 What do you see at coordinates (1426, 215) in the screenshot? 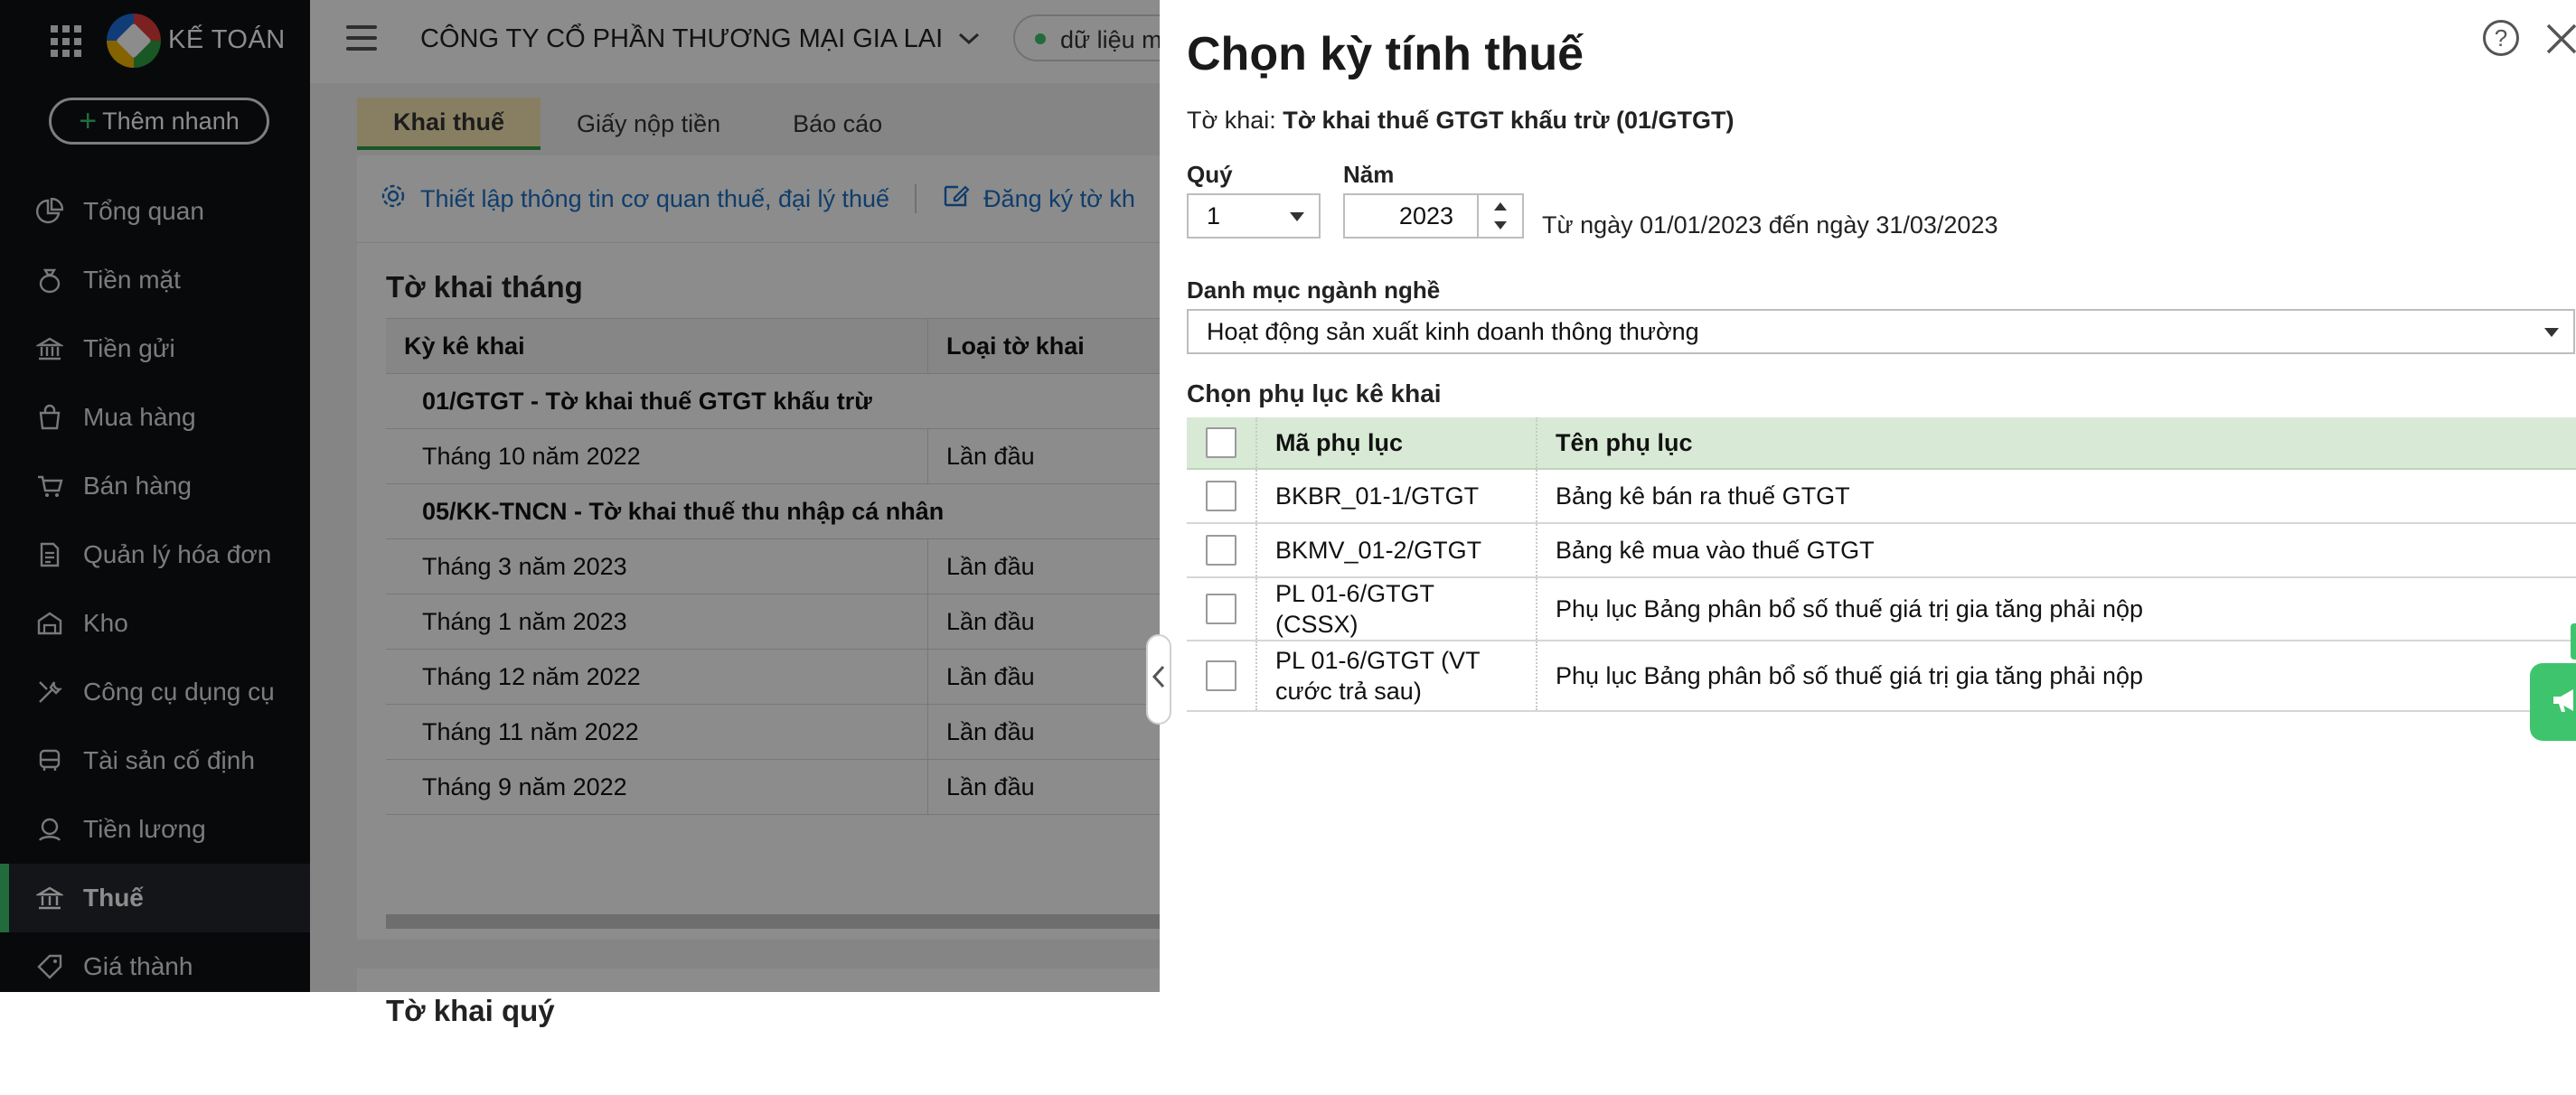
I see `year-value: 2023` at bounding box center [1426, 215].